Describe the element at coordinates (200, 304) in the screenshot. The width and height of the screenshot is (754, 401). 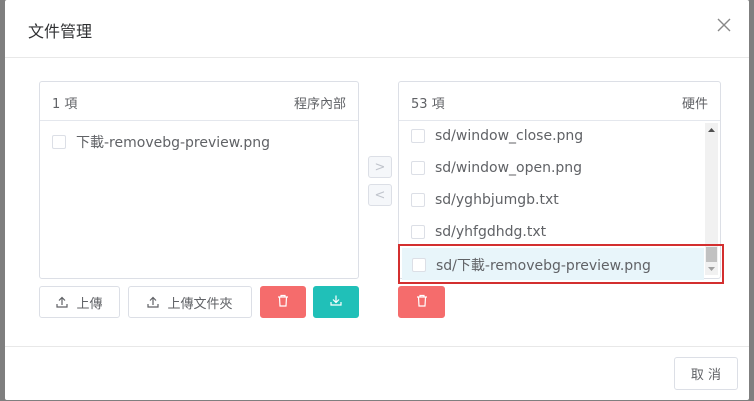
I see `upload-folder-button-label: 上傳文件夾` at that location.